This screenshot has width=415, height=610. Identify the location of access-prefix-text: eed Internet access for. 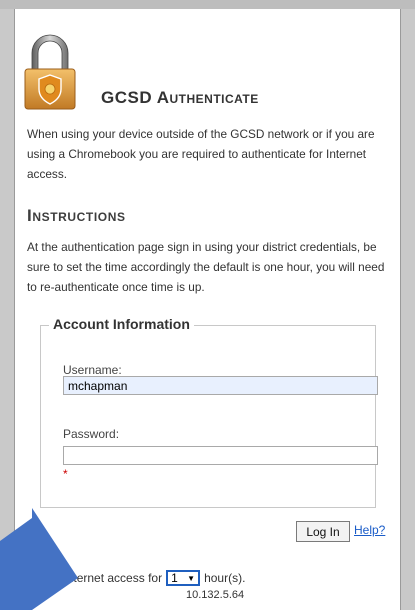
(101, 578).